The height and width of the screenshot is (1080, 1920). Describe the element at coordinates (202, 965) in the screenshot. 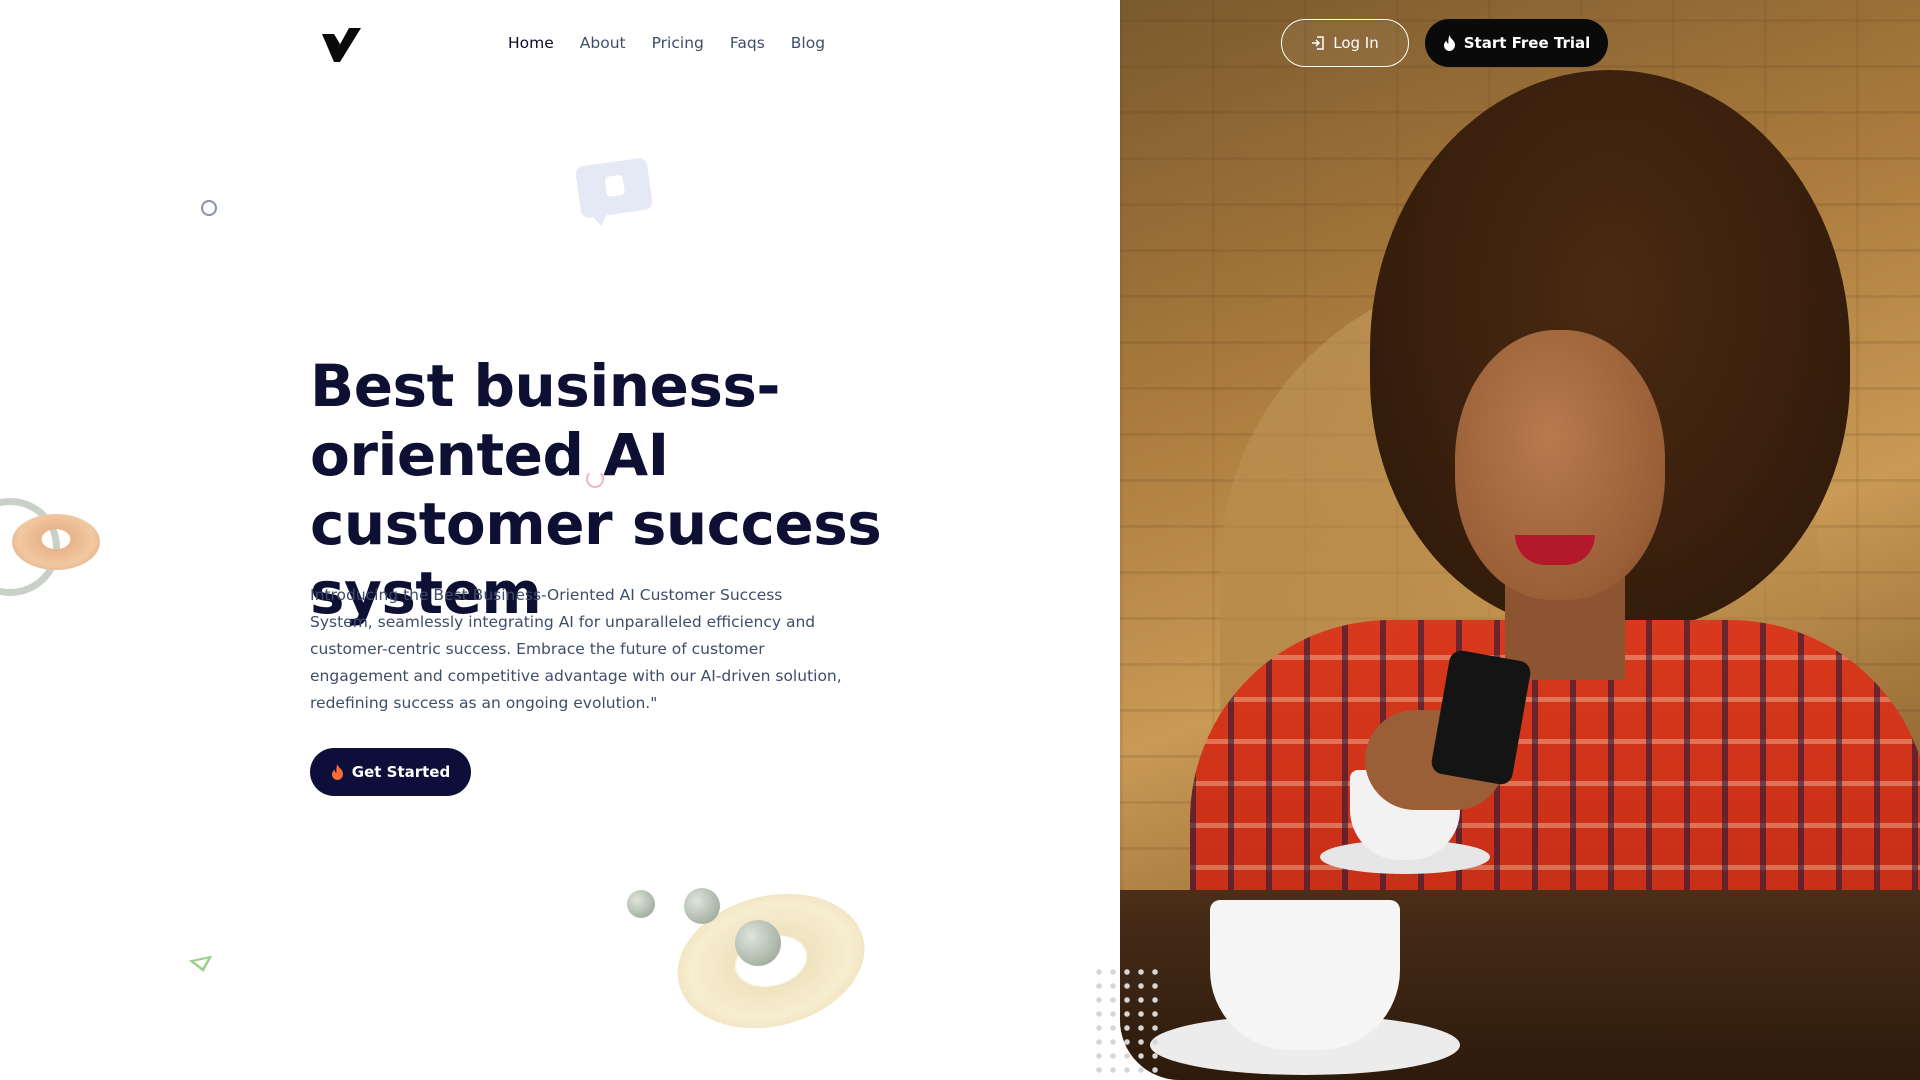

I see `triangle-decoration` at that location.